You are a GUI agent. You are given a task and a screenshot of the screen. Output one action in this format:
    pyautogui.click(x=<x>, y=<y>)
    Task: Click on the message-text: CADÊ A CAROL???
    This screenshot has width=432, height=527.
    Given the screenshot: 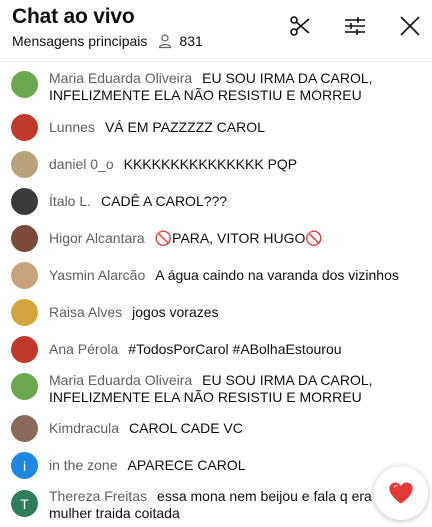 What is the action you would take?
    pyautogui.click(x=164, y=201)
    